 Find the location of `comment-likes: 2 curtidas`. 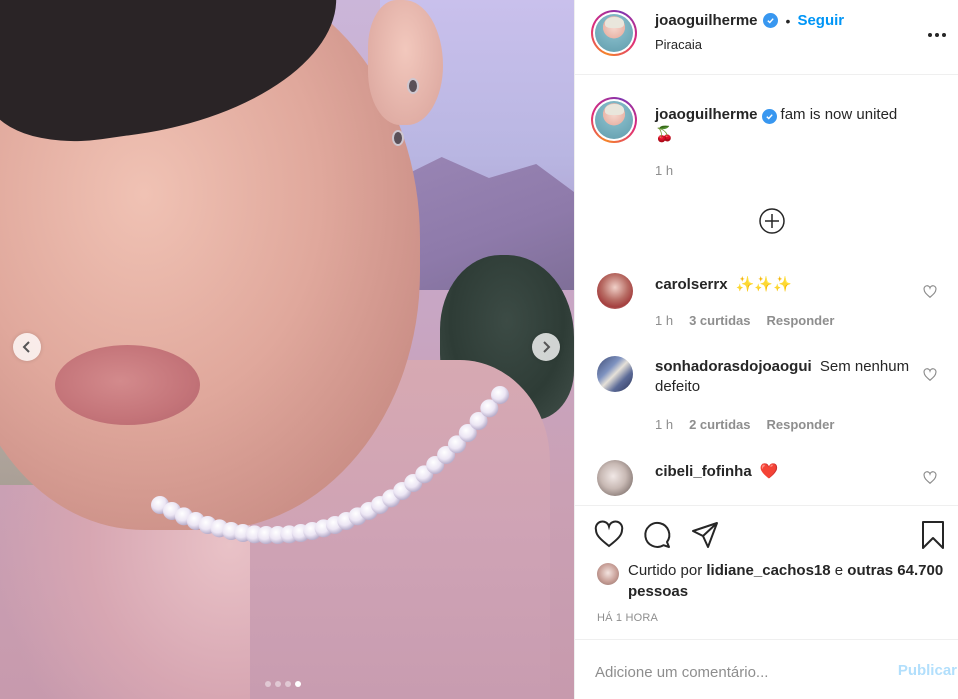

comment-likes: 2 curtidas is located at coordinates (719, 424).